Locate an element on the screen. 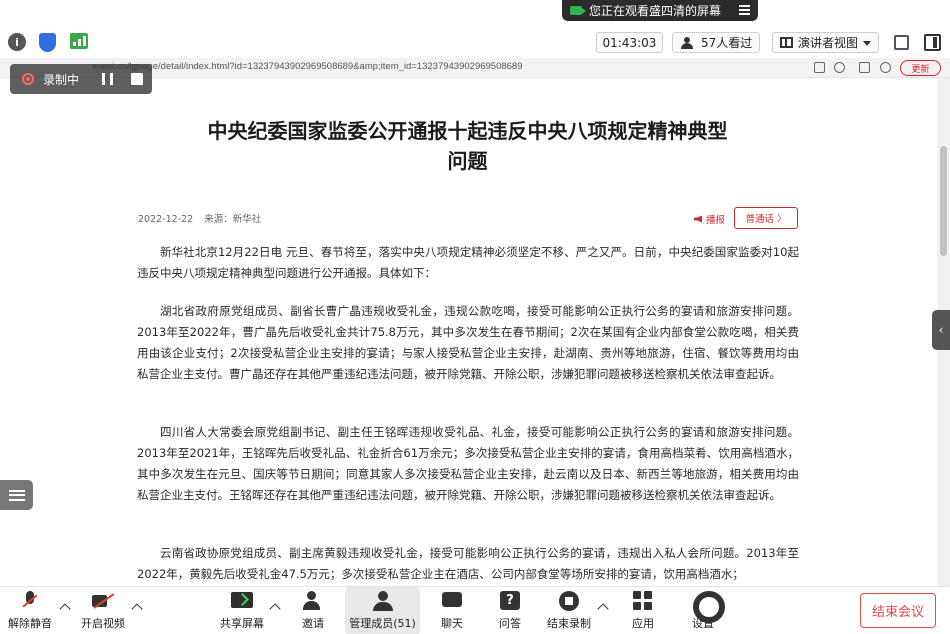  recording-options-caret-icon is located at coordinates (603, 609).